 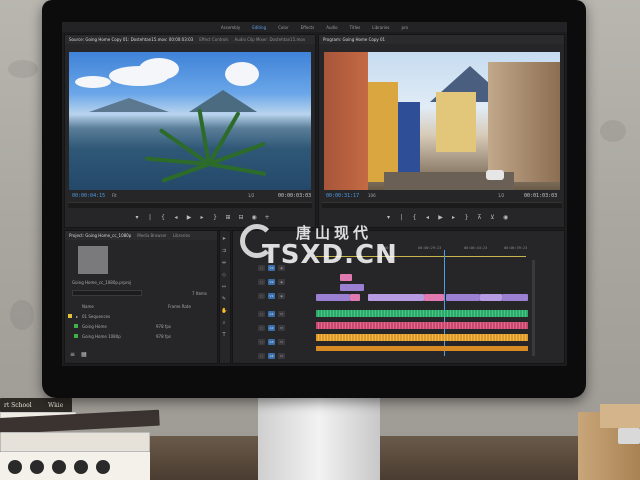 What do you see at coordinates (224, 299) in the screenshot?
I see `pen-tool-icon: ✎` at bounding box center [224, 299].